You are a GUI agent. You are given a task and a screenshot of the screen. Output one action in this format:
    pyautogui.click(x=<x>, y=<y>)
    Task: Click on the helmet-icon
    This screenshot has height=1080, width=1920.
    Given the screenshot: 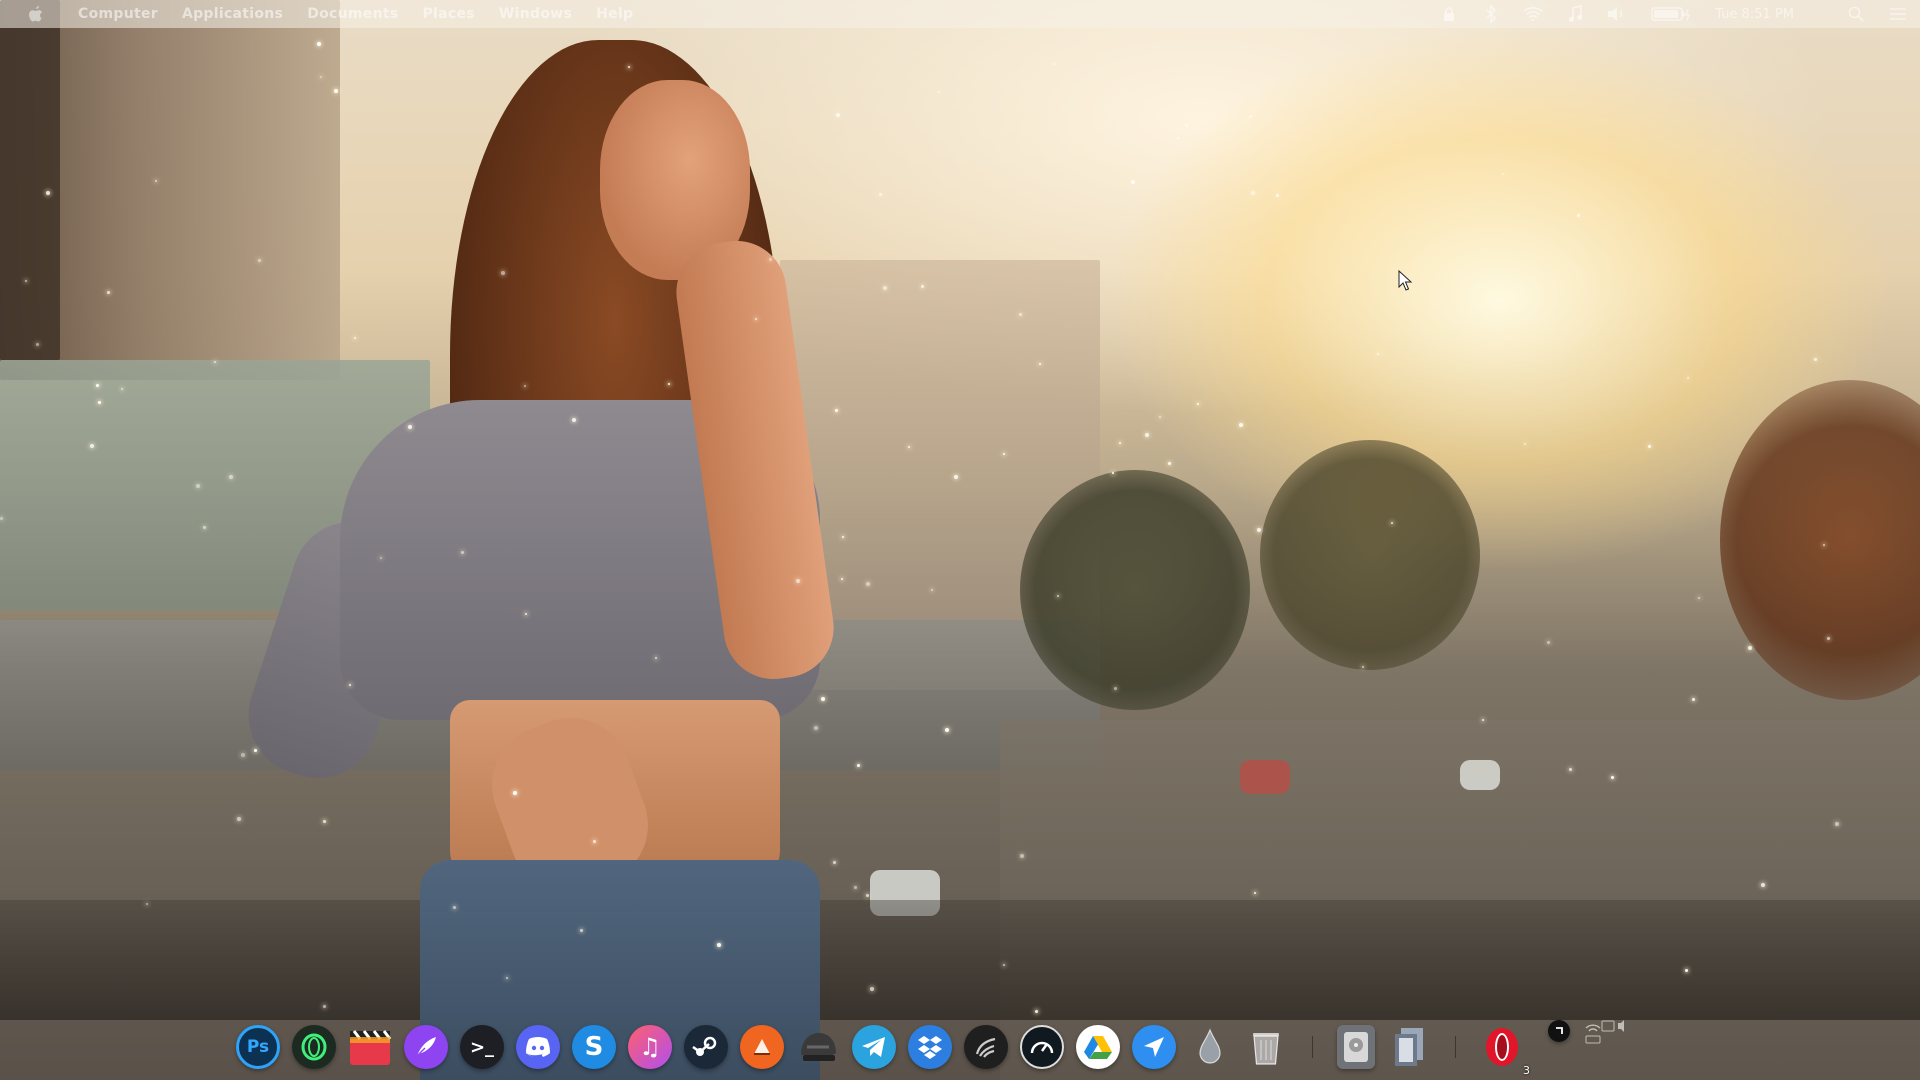 What is the action you would take?
    pyautogui.click(x=818, y=1047)
    